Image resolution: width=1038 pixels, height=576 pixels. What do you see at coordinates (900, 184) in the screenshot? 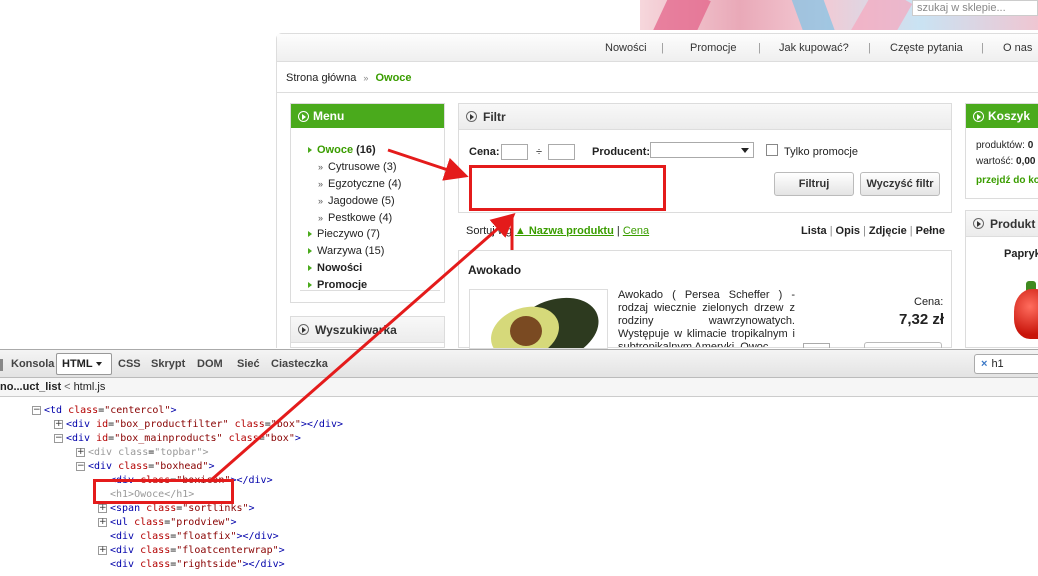
I see `clear-filter-button: Wyczyść filtr` at bounding box center [900, 184].